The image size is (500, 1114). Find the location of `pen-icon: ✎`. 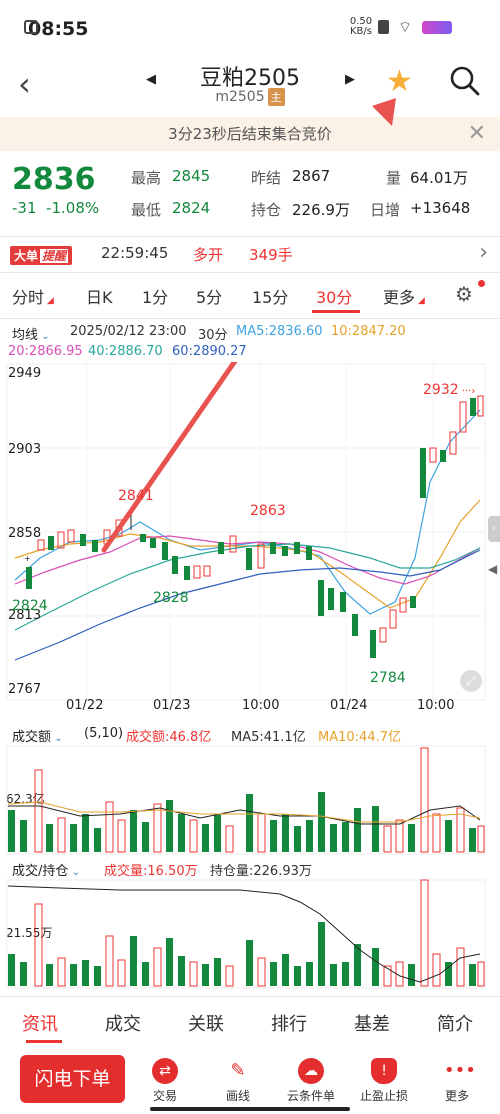

pen-icon: ✎ is located at coordinates (238, 1071).